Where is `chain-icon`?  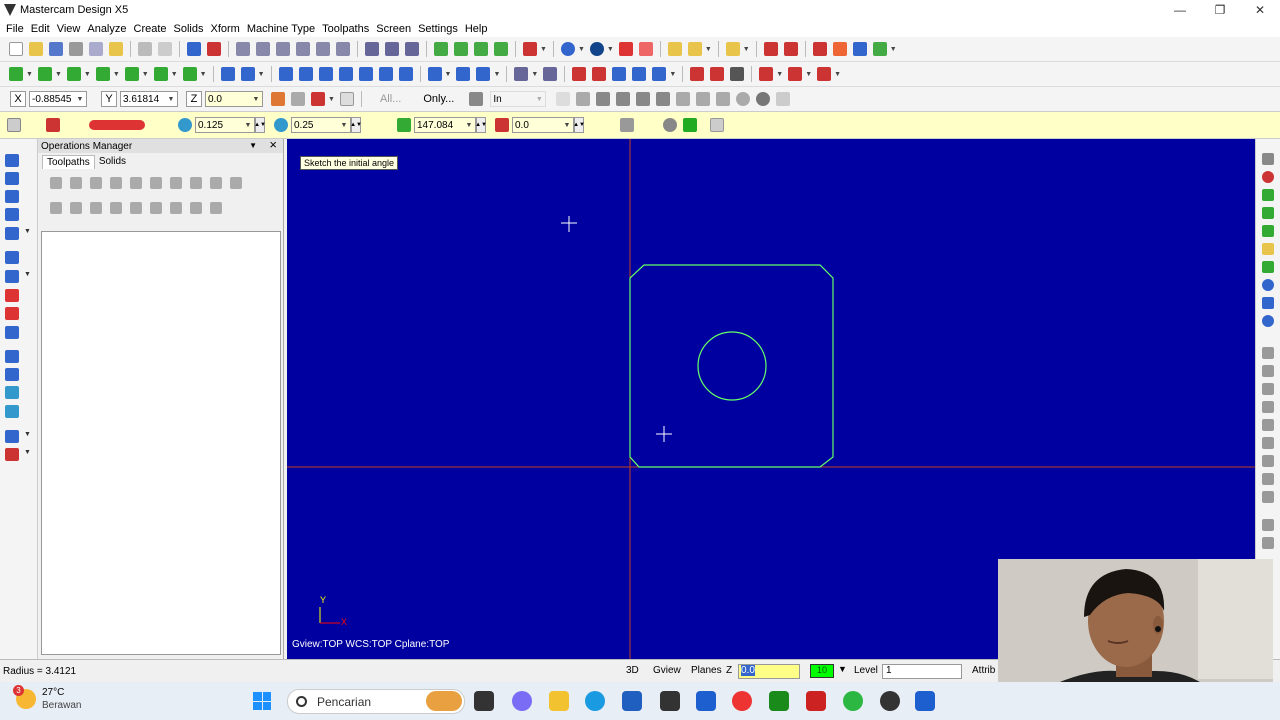 chain-icon is located at coordinates (372, 49).